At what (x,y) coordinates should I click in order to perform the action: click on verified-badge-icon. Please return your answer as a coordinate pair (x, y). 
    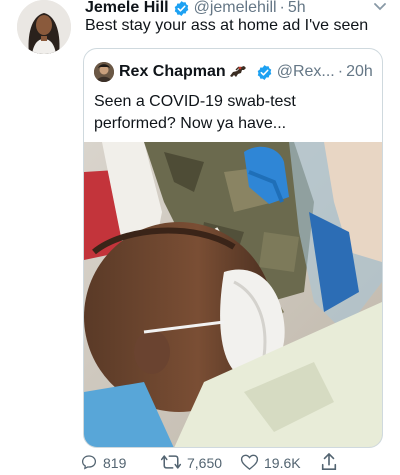
    Looking at the image, I should click on (181, 8).